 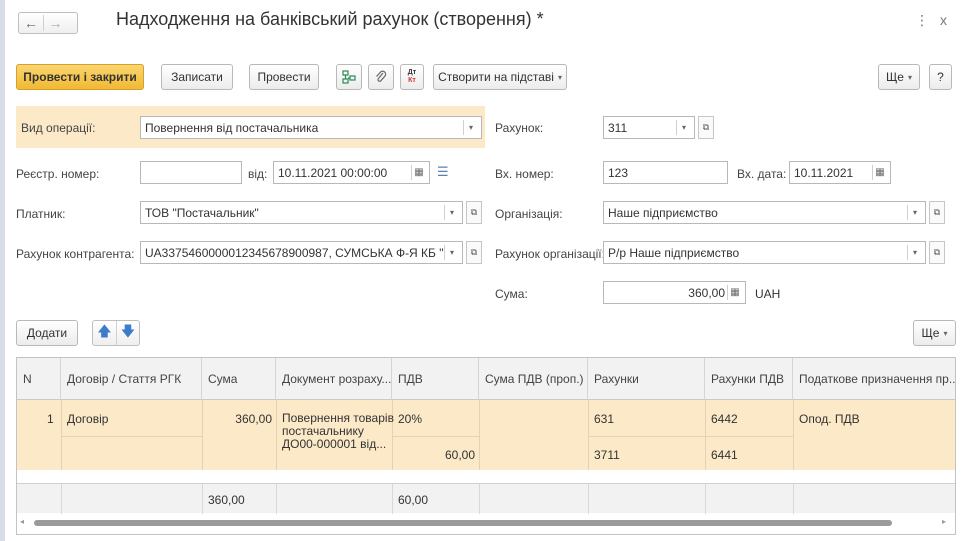 What do you see at coordinates (930, 333) in the screenshot?
I see `table-more-label: Ще` at bounding box center [930, 333].